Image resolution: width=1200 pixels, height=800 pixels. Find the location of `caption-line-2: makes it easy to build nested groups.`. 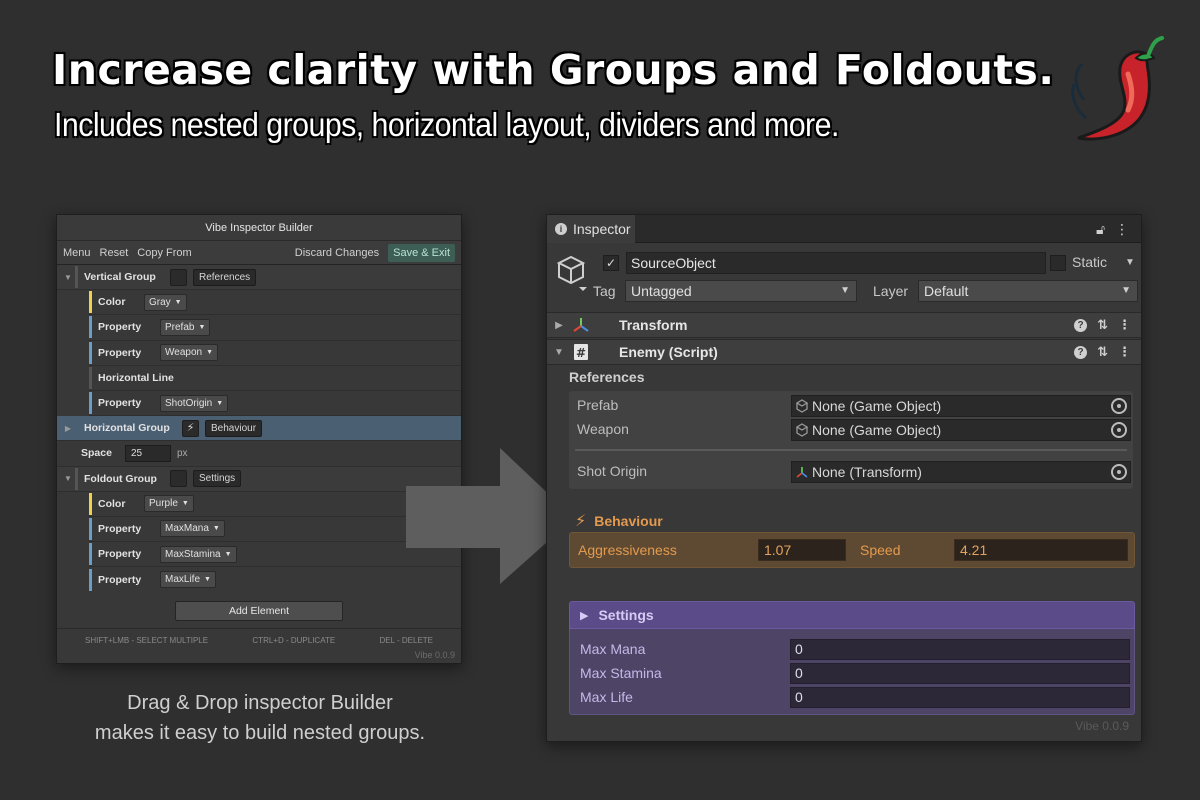

caption-line-2: makes it easy to build nested groups. is located at coordinates (260, 733).